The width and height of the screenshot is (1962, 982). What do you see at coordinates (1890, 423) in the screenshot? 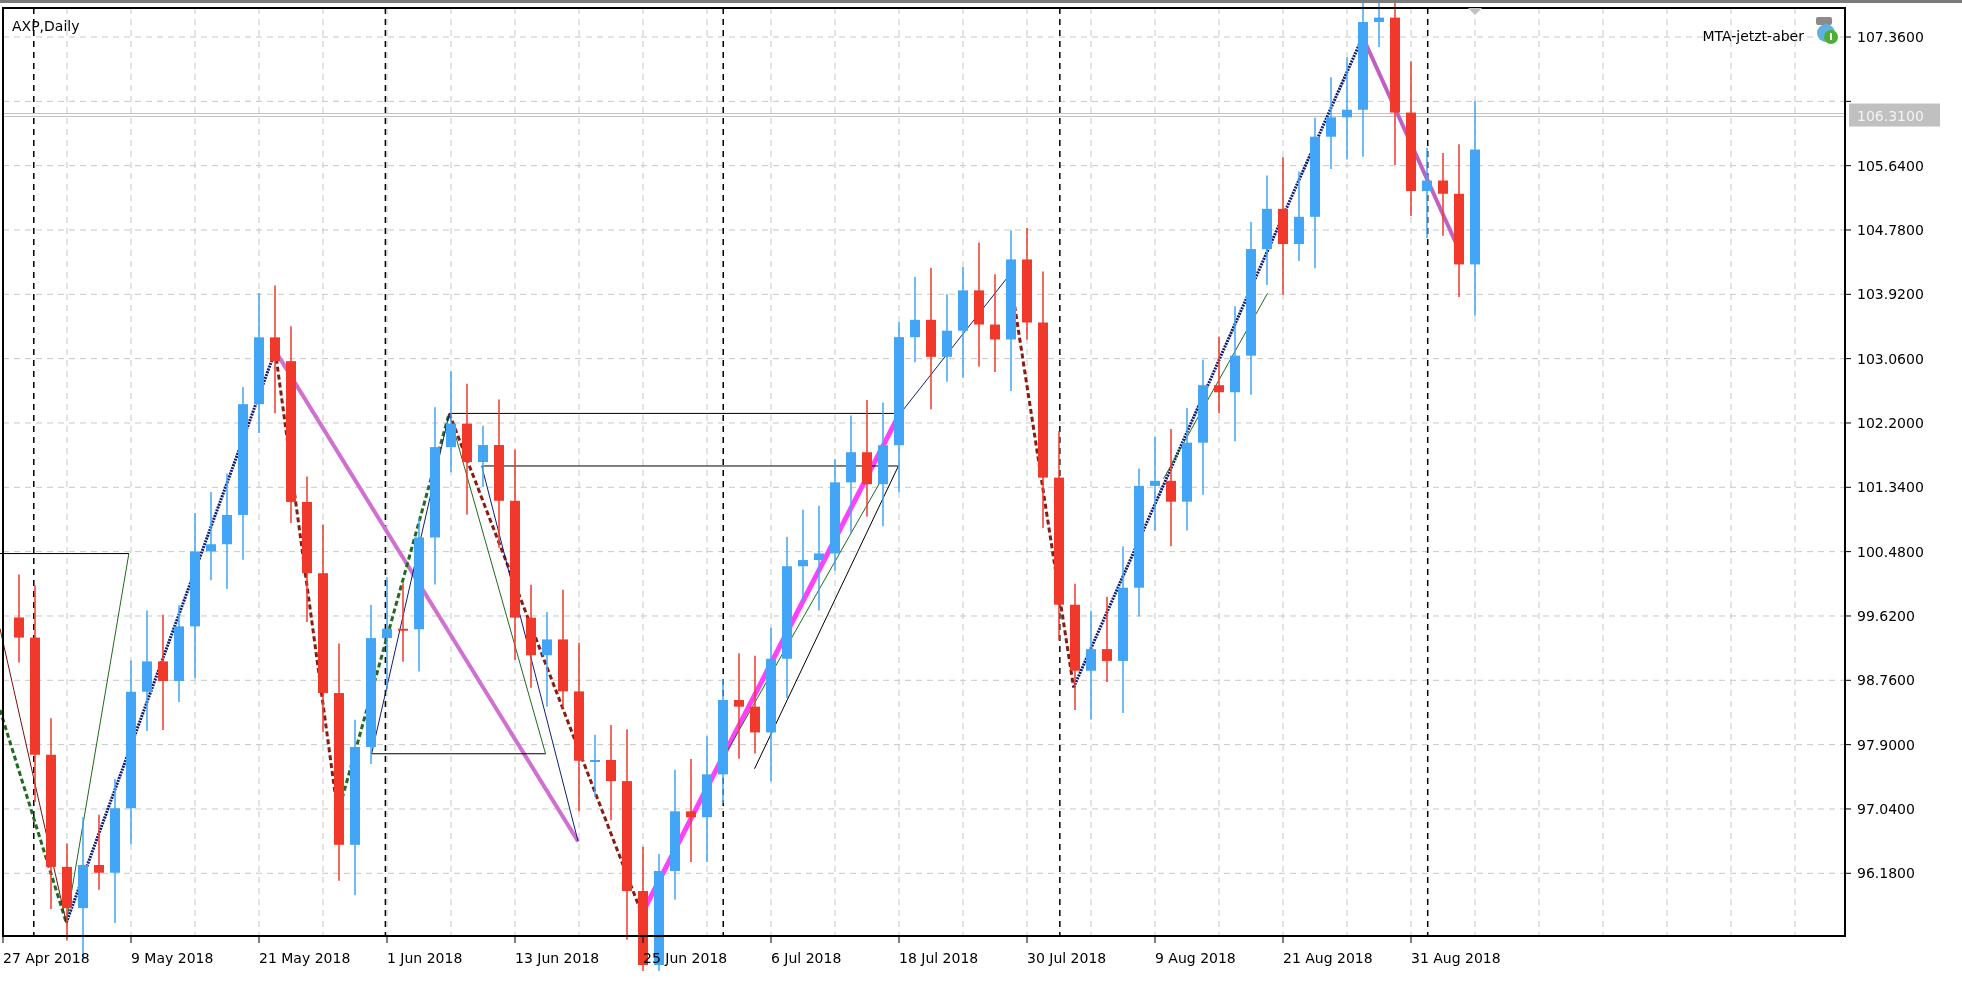
I see `price-axis-label: 102.2000` at bounding box center [1890, 423].